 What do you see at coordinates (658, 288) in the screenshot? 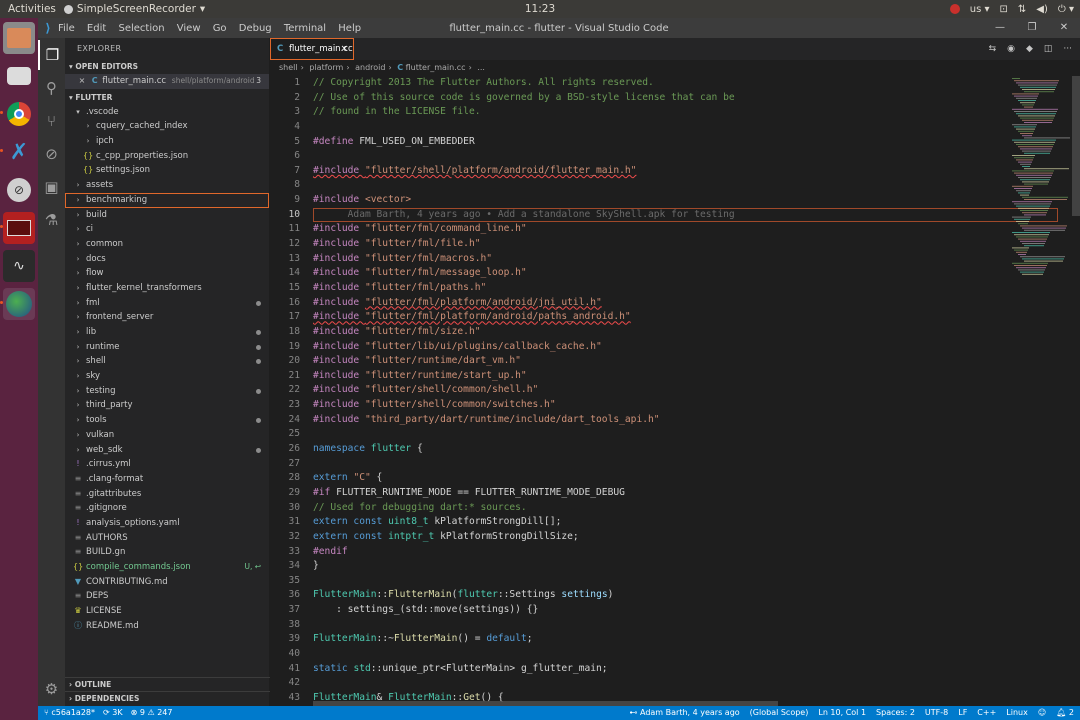
I see `code-line: #include "flutter/fml/paths.h"` at bounding box center [658, 288].